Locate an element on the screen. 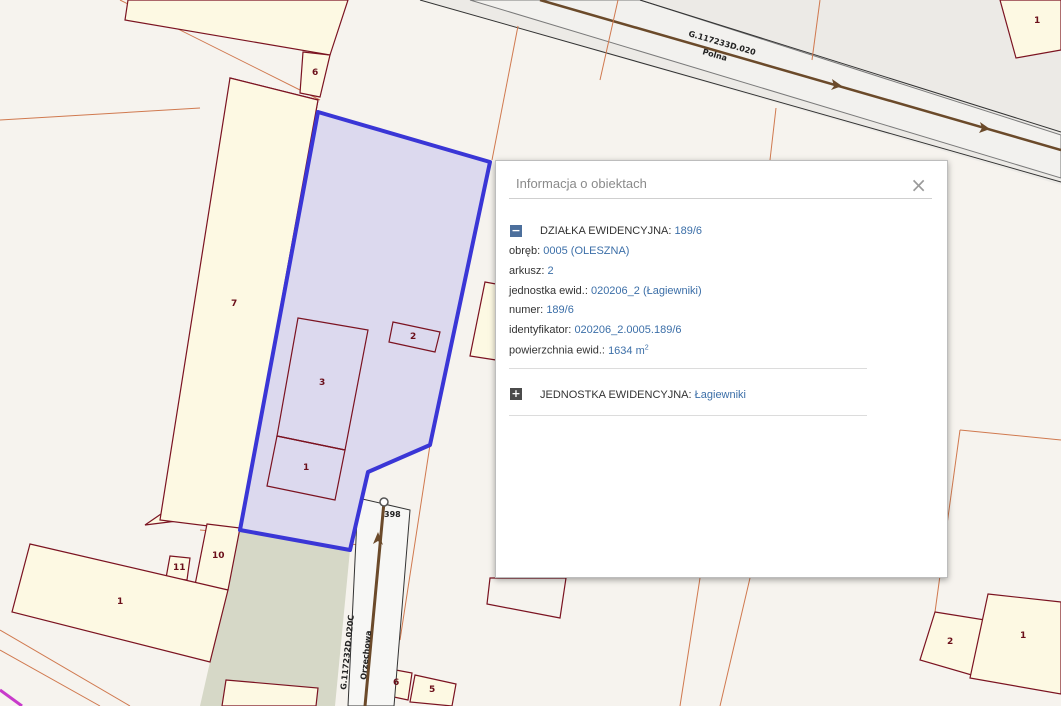  section-dzialka-header: − DZIAŁKA EWIDENCYJNA: 189/6 is located at coordinates (688, 235).